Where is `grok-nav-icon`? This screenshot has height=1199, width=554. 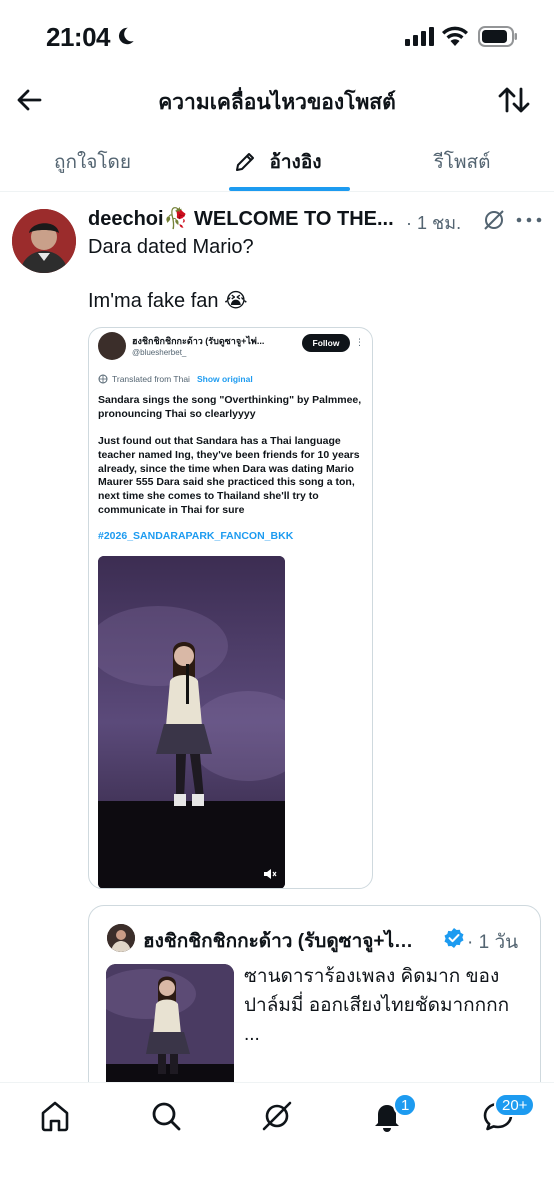
grok-nav-icon is located at coordinates (277, 1116).